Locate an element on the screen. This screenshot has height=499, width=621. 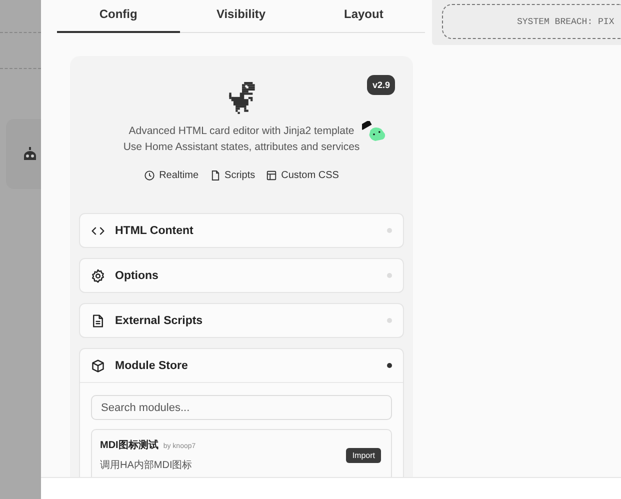
cube-icon is located at coordinates (98, 365).